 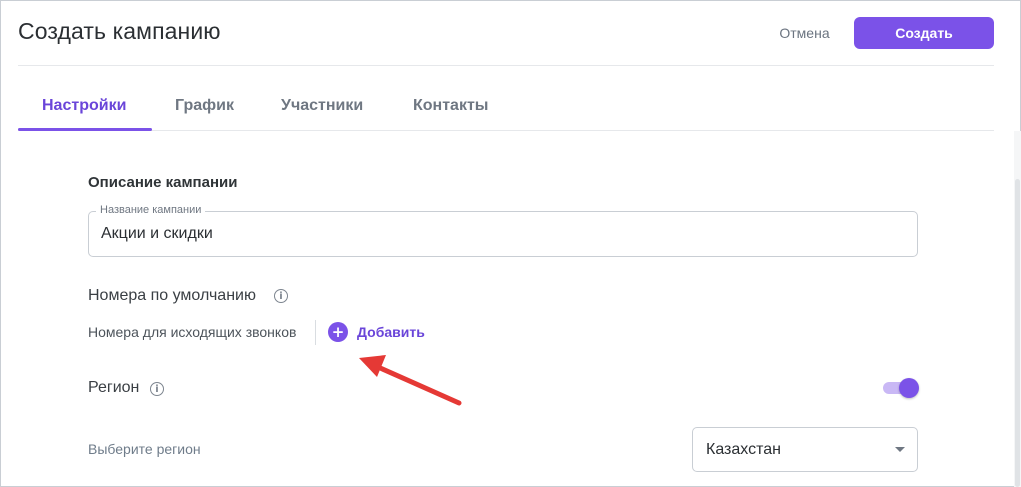 I want to click on vertical-divider, so click(x=315, y=332).